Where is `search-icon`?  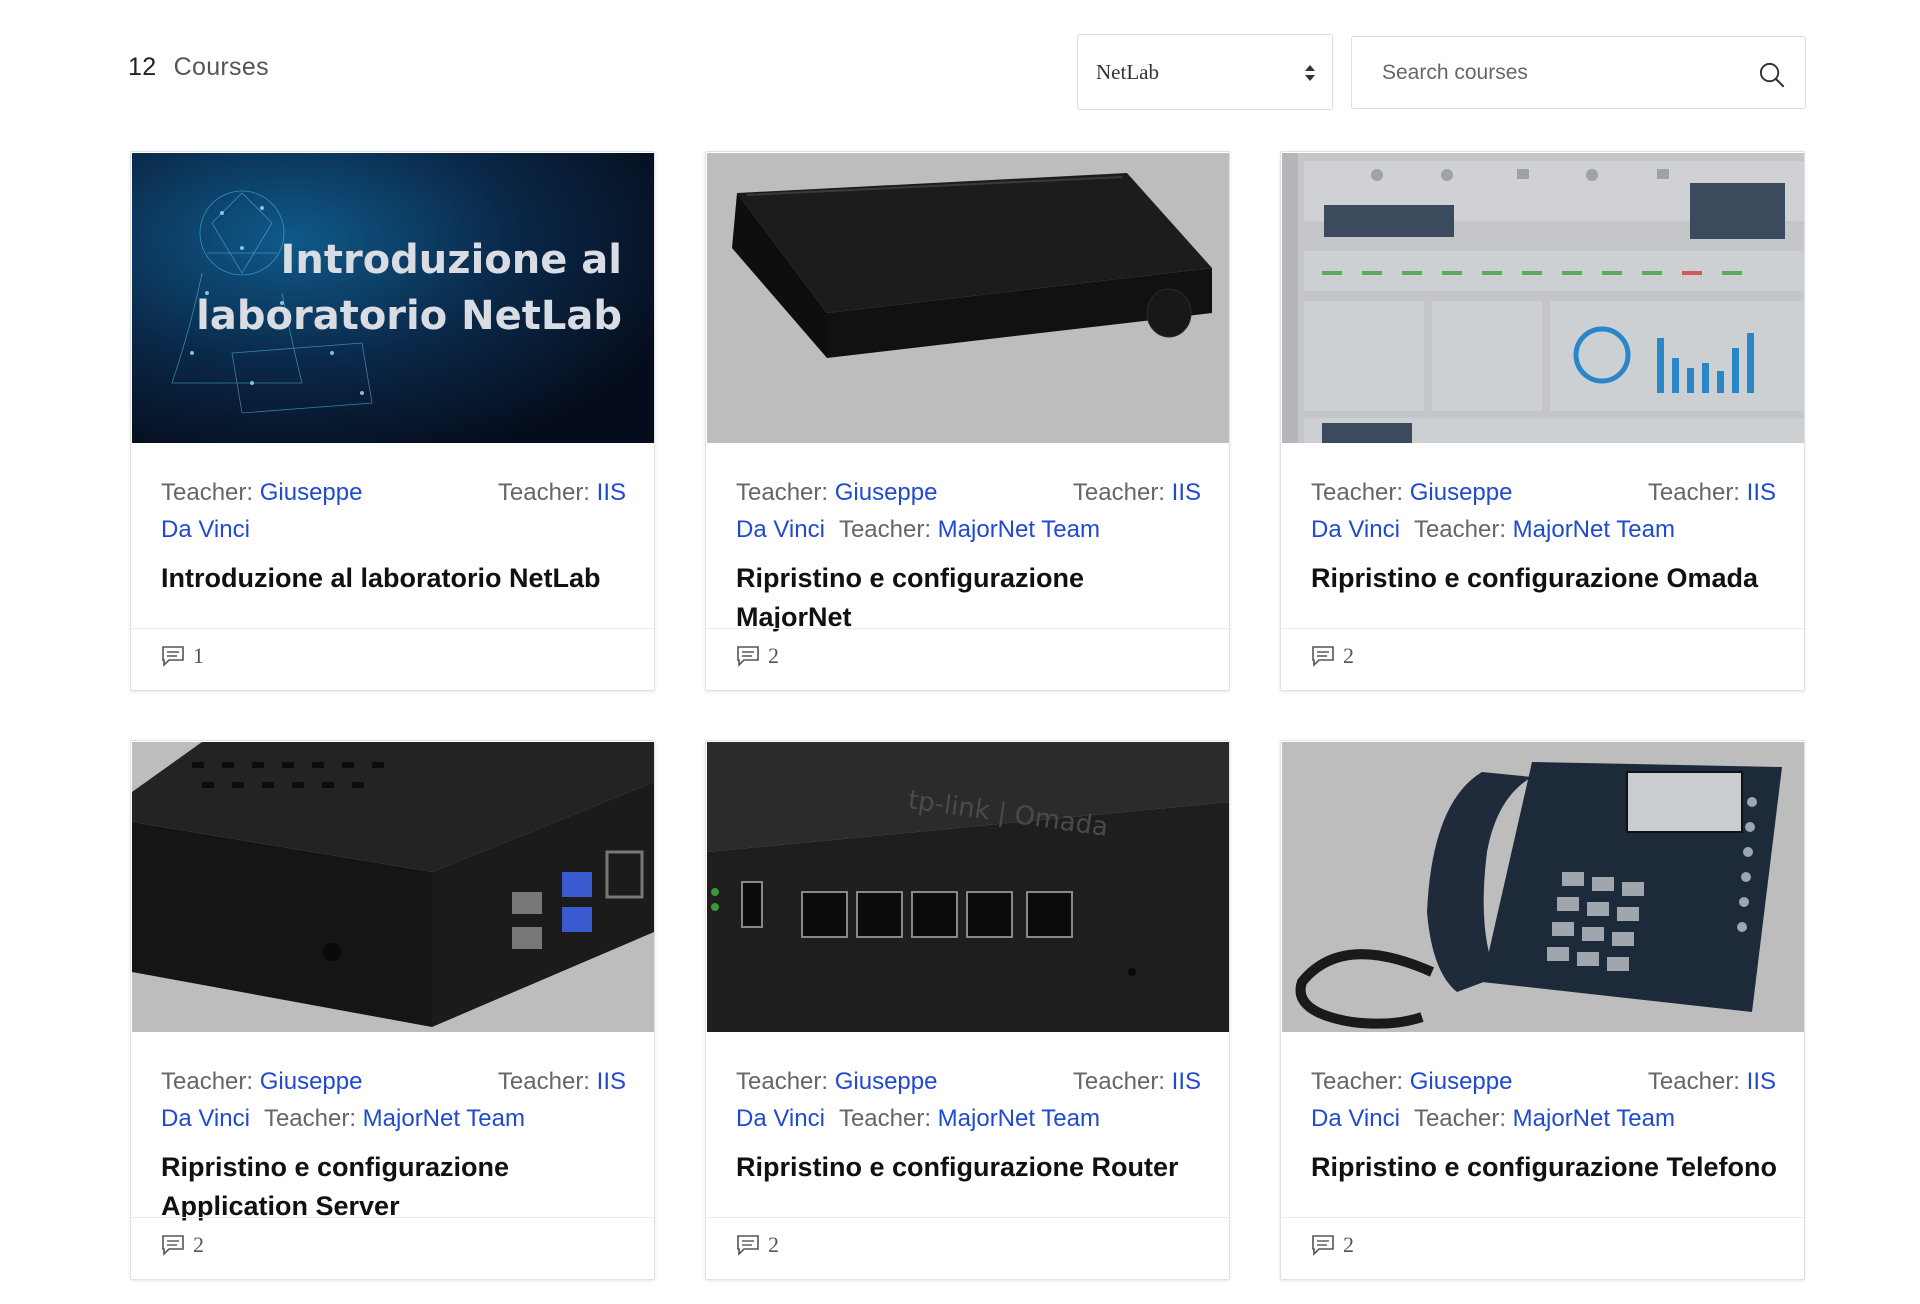 search-icon is located at coordinates (1771, 74).